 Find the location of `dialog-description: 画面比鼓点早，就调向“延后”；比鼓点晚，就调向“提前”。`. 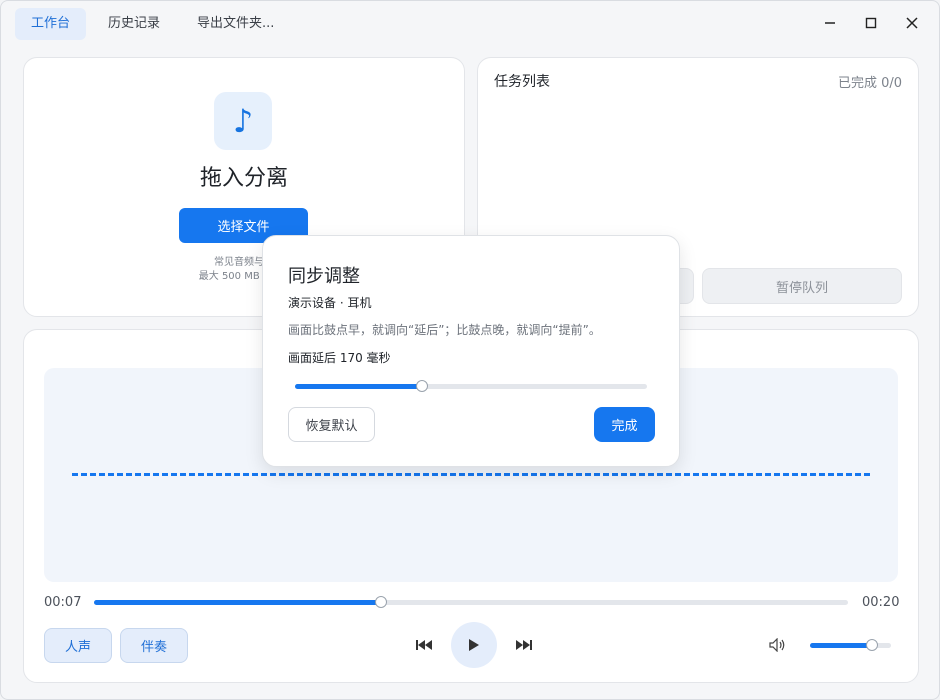

dialog-description: 画面比鼓点早，就调向“延后”；比鼓点晚，就调向“提前”。 is located at coordinates (444, 330).